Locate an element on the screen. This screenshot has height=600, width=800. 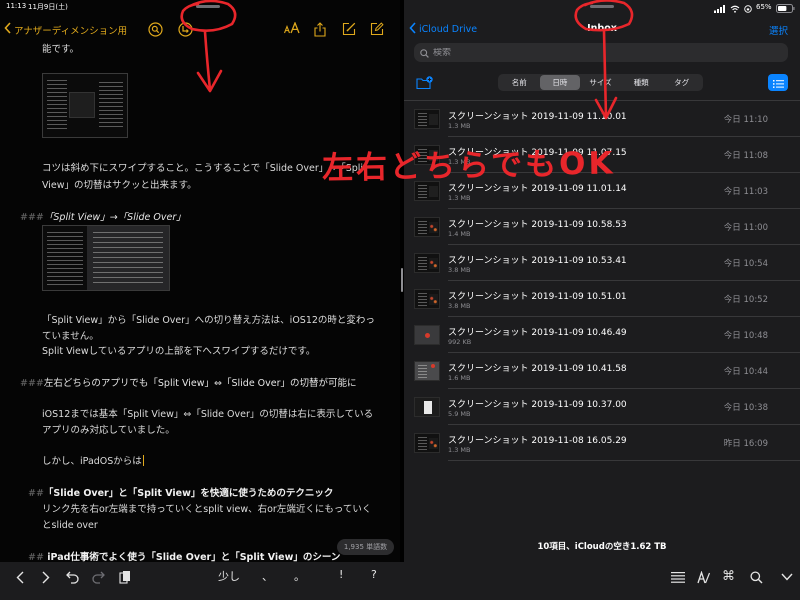
file-size: 992 KB is located at coordinates (460, 342).